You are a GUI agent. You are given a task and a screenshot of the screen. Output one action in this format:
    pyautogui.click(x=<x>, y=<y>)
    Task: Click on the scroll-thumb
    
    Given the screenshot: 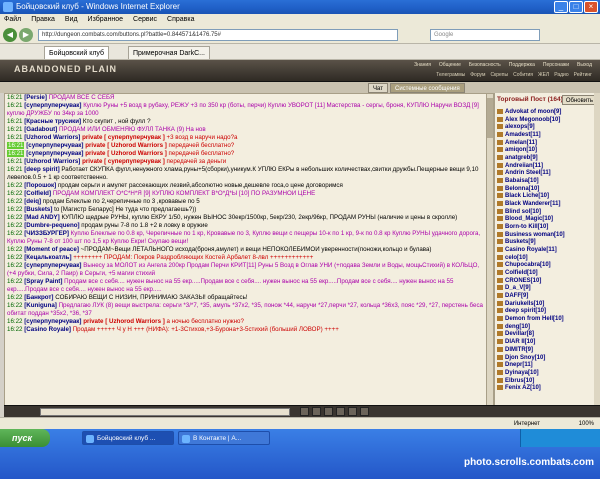 What is the action you would take?
    pyautogui.click(x=490, y=118)
    